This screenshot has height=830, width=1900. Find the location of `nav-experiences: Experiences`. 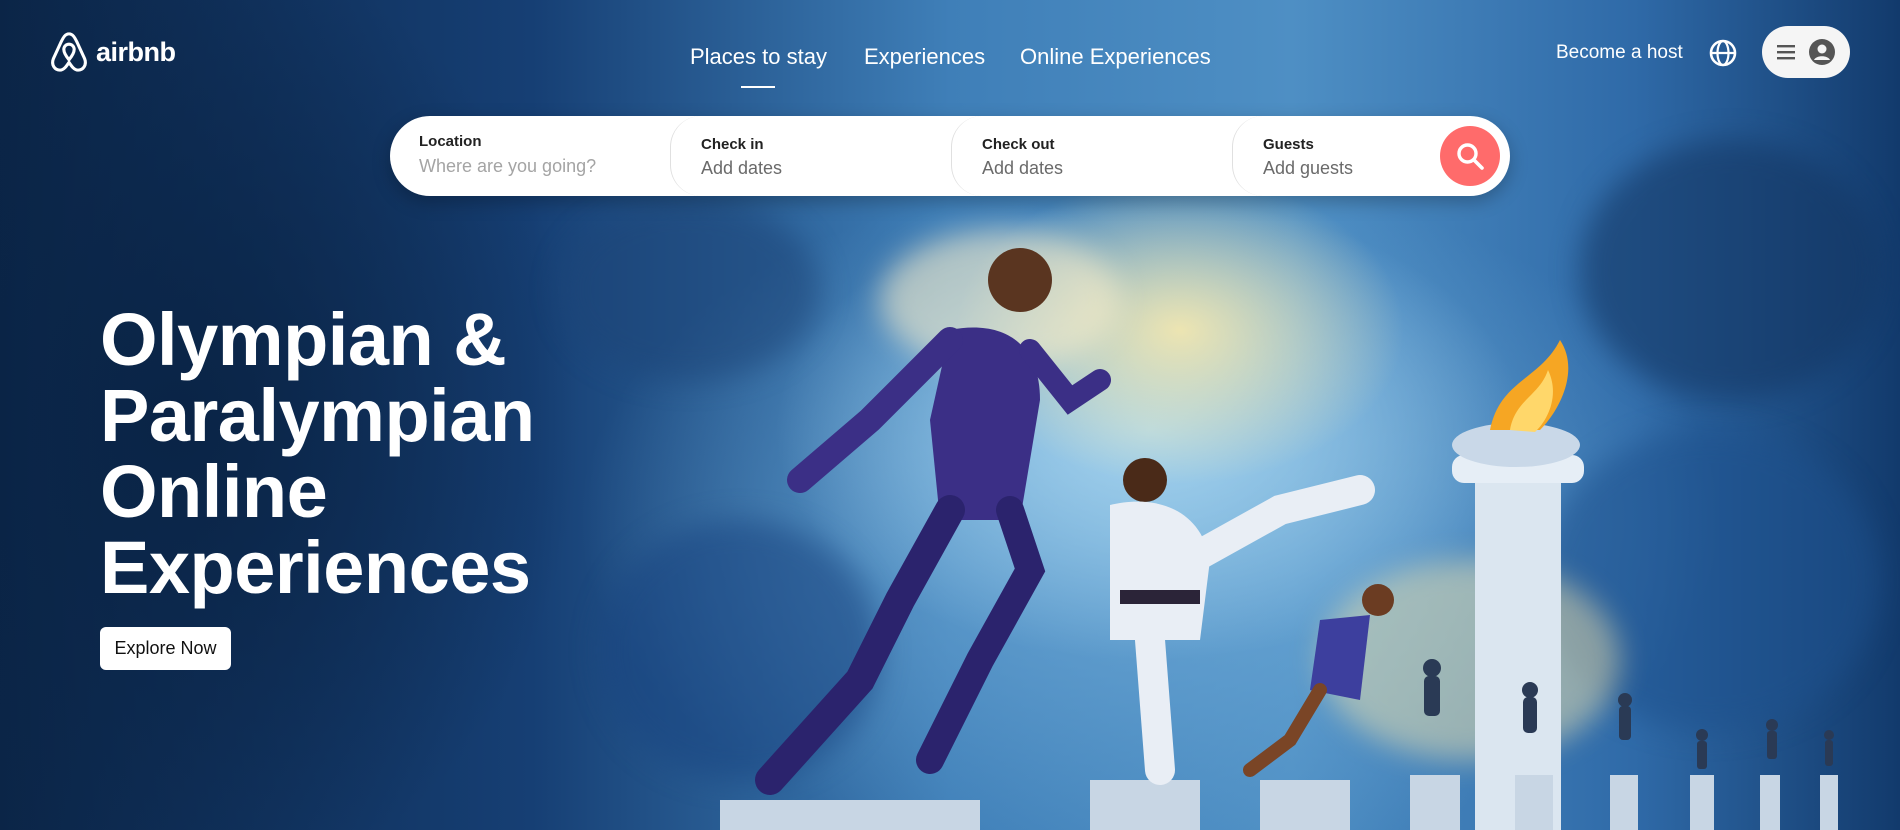

nav-experiences: Experiences is located at coordinates (924, 57).